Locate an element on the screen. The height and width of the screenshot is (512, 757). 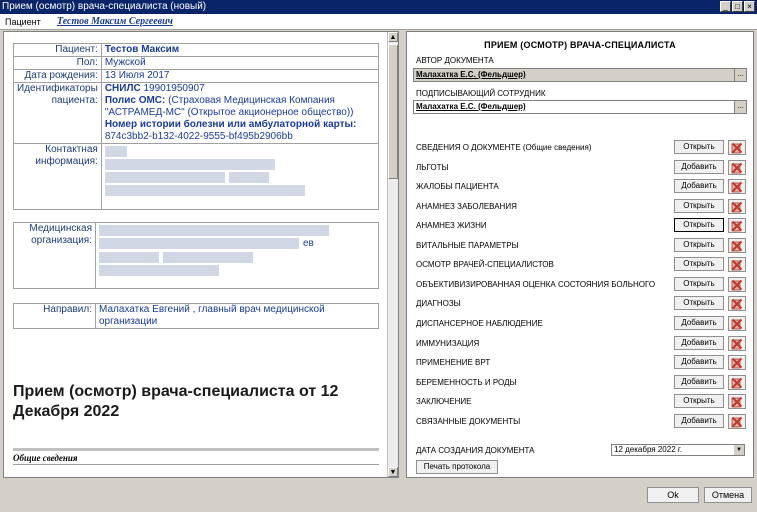
history-value: 874c3bb2-b132-4022-9555-bf495b2906bb is located at coordinates (198, 136).